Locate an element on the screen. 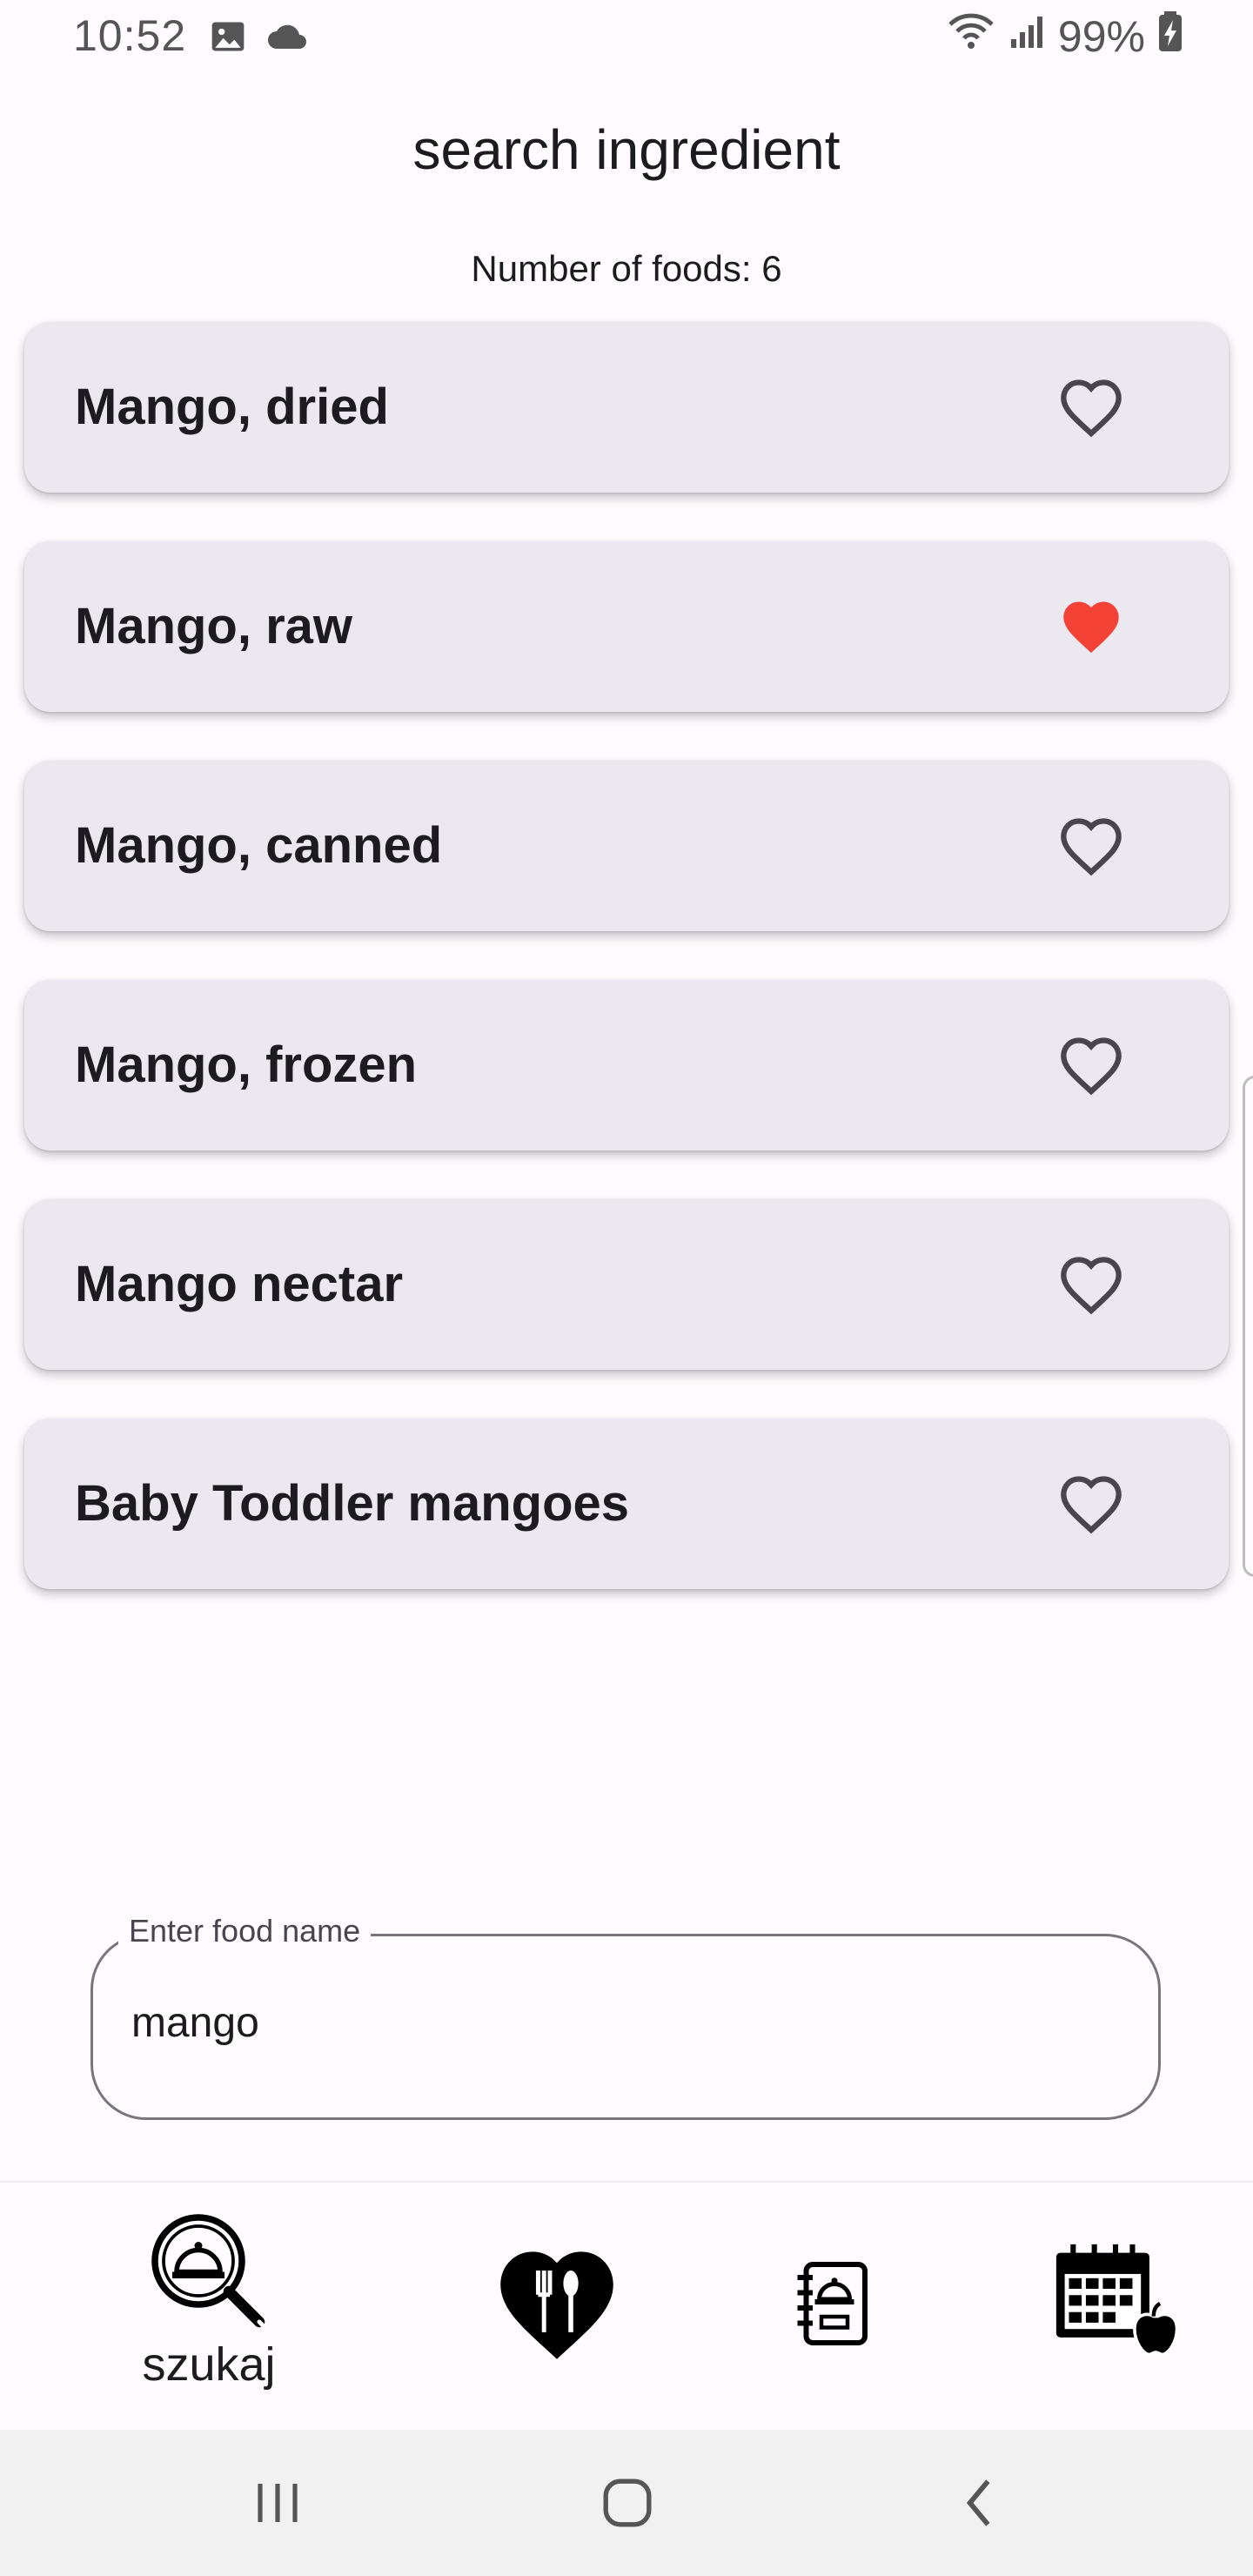 This screenshot has width=1253, height=2576. wifi-icon is located at coordinates (971, 37).